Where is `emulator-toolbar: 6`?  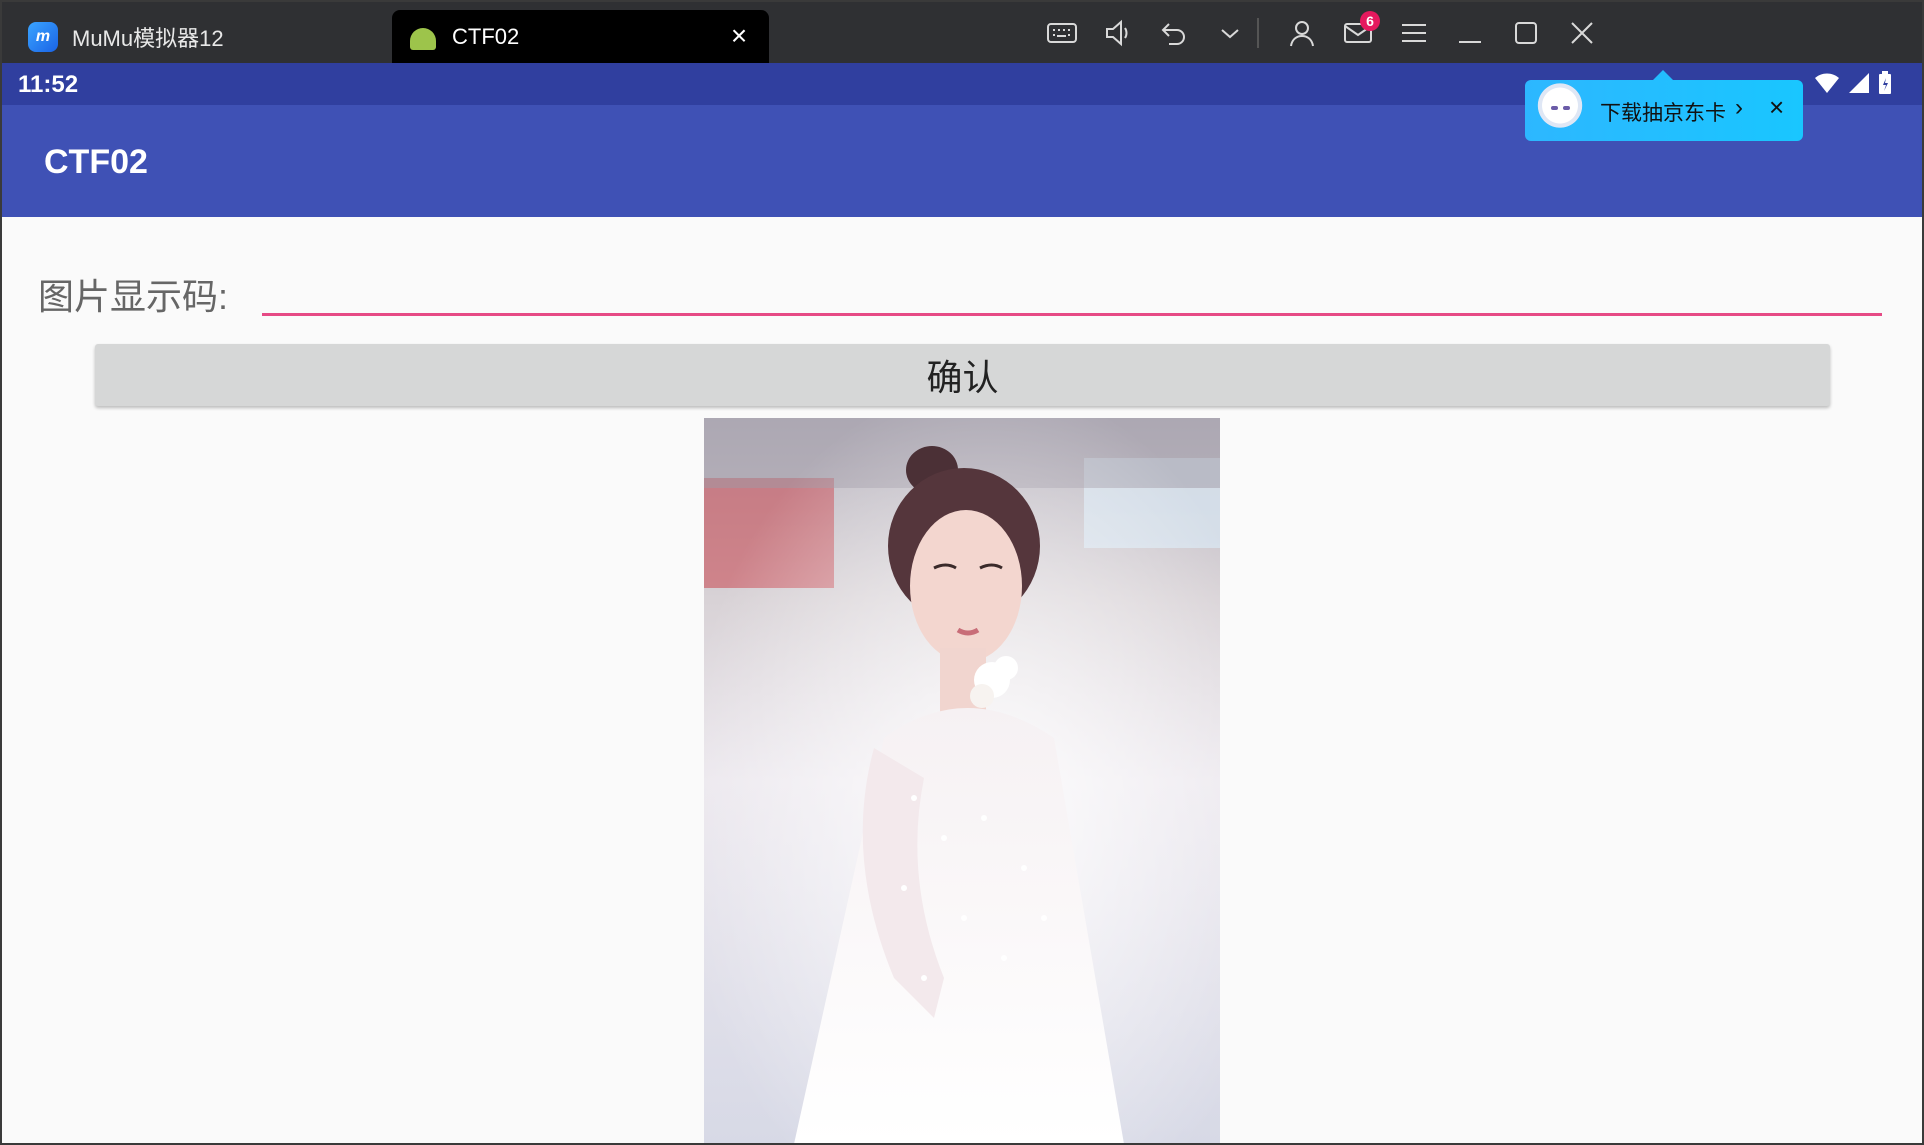
emulator-toolbar: 6 is located at coordinates (1485, 31).